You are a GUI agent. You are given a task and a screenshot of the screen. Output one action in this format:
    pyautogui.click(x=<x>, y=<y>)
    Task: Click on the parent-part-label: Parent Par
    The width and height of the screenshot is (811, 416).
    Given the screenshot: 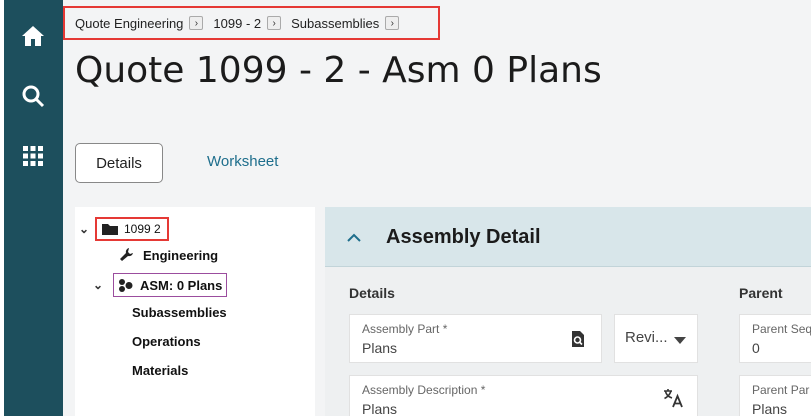 What is the action you would take?
    pyautogui.click(x=781, y=390)
    